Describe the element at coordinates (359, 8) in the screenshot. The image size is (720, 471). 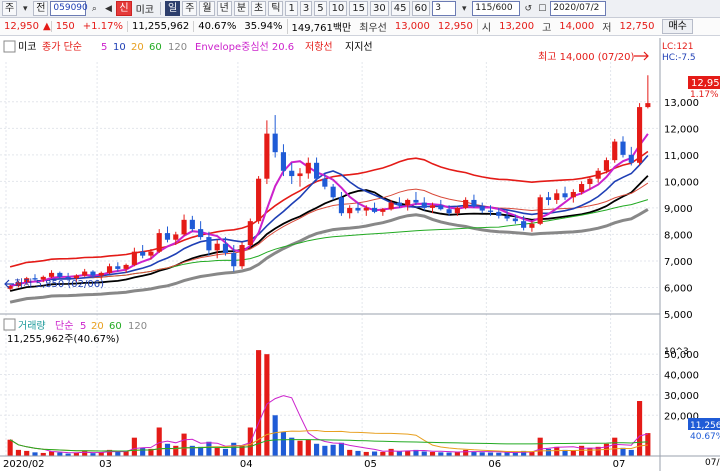
I see `minute-15-button: 15` at that location.